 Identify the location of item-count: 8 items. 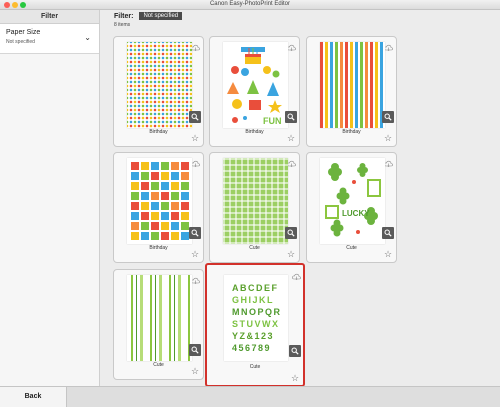
(122, 25).